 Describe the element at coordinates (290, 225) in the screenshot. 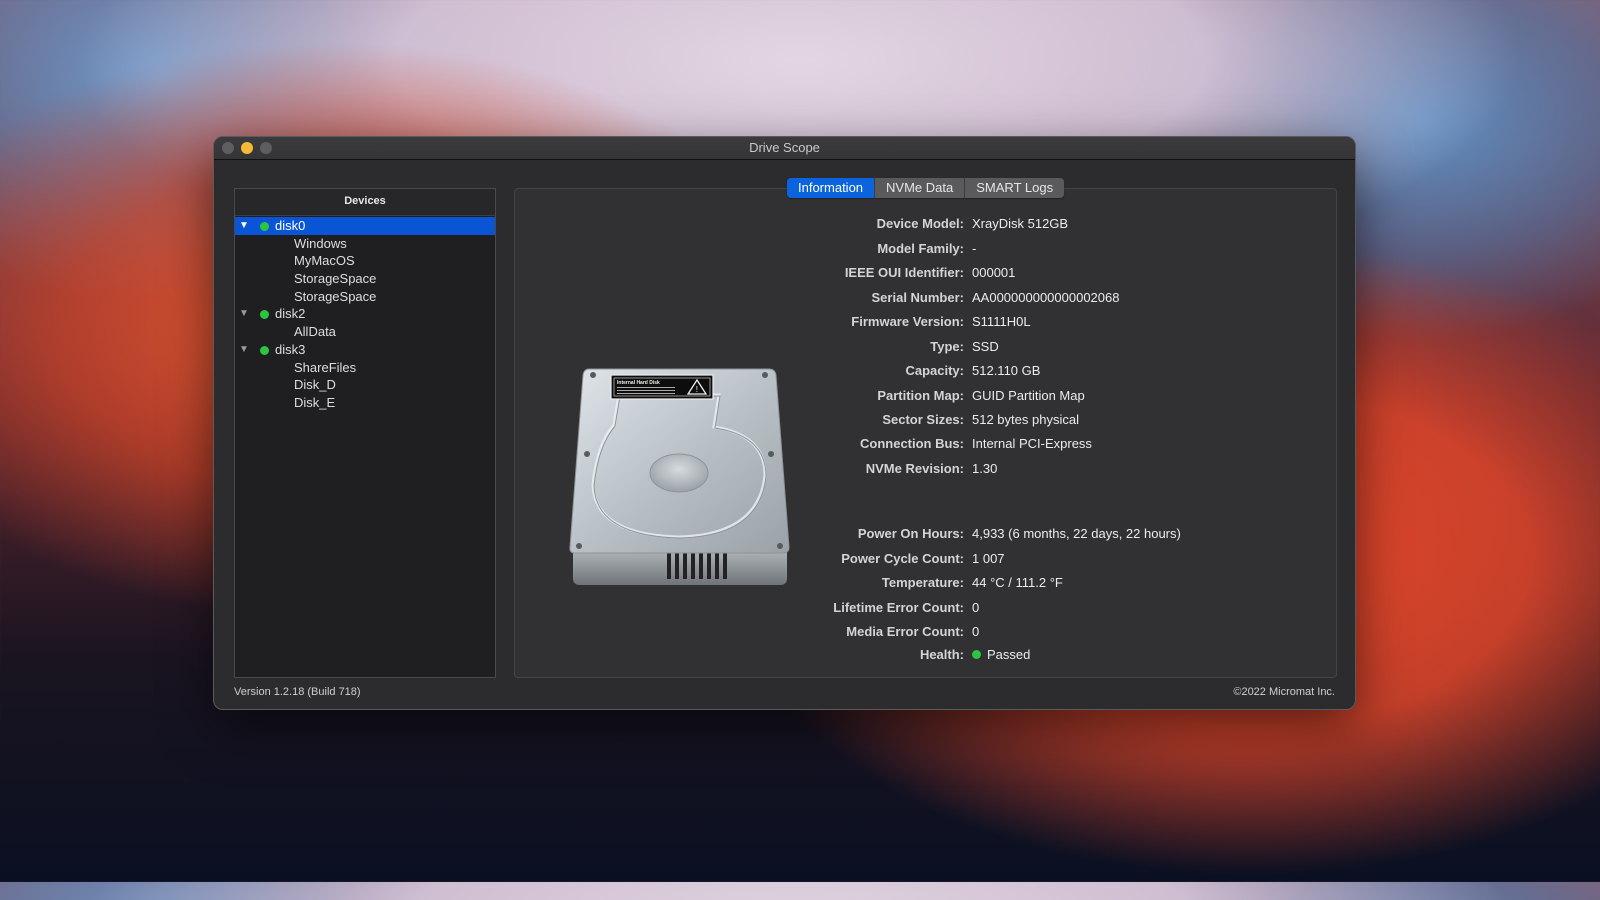

I see `device-label: disk0` at that location.